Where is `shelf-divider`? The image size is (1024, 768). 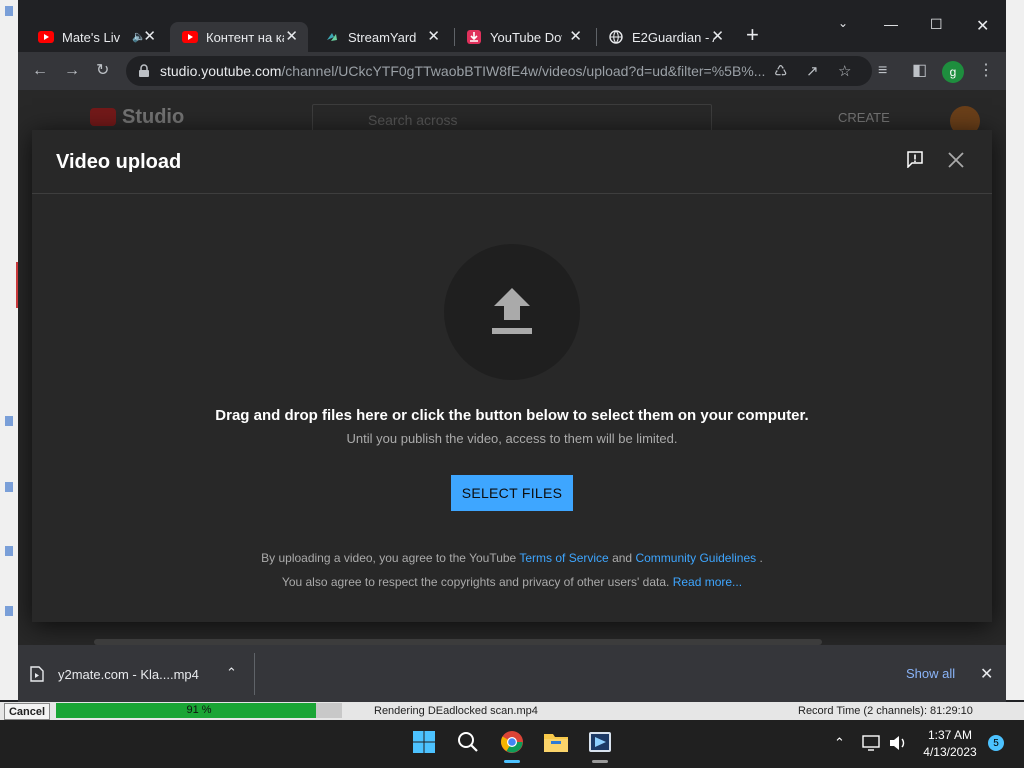 shelf-divider is located at coordinates (254, 674).